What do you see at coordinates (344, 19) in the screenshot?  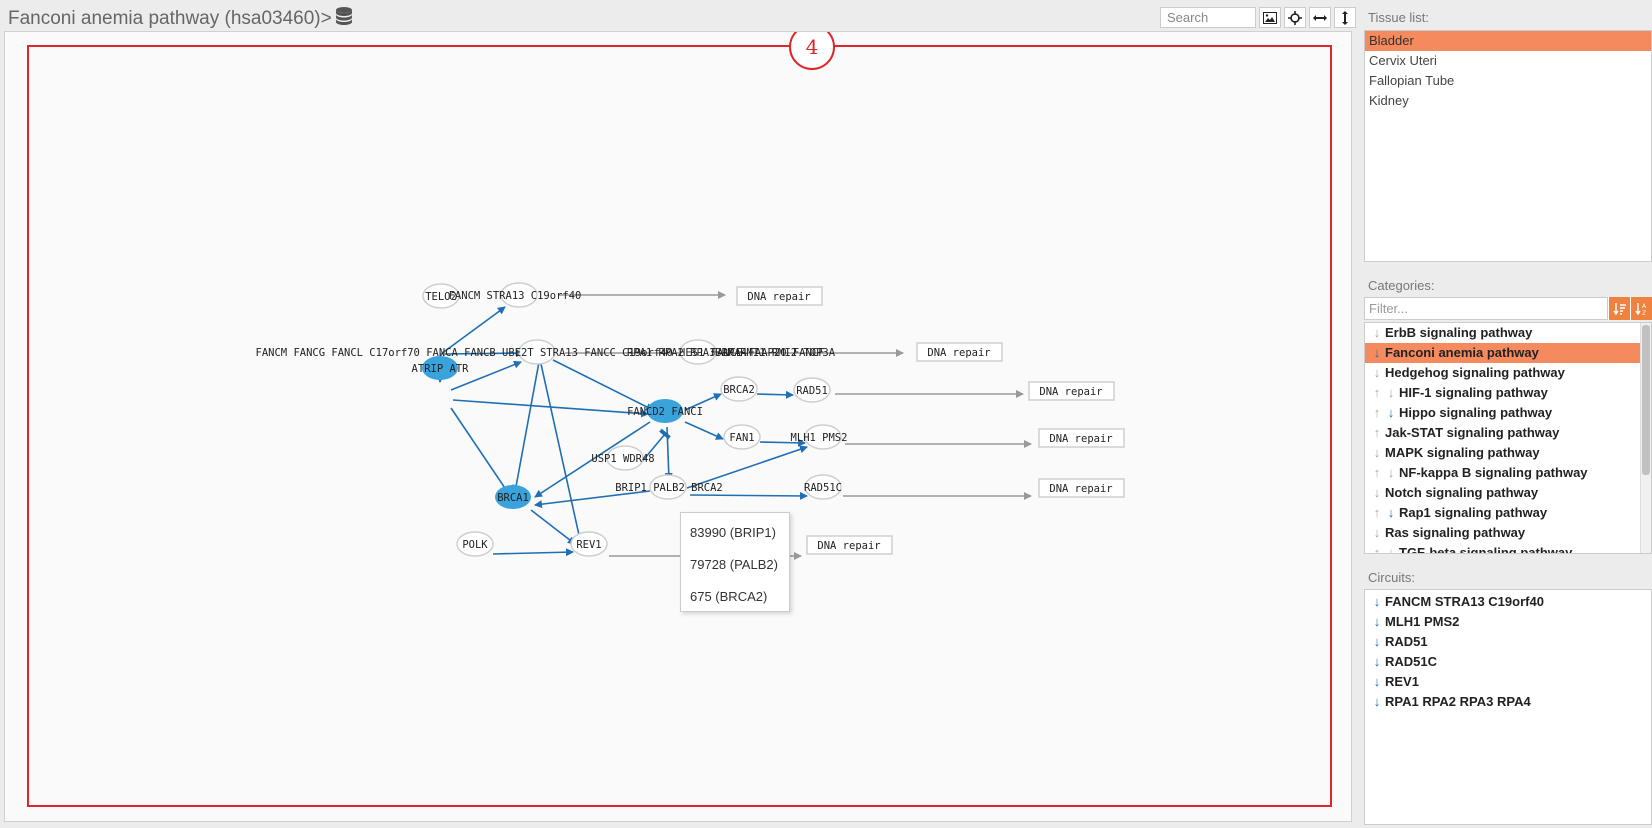 I see `database-icon` at bounding box center [344, 19].